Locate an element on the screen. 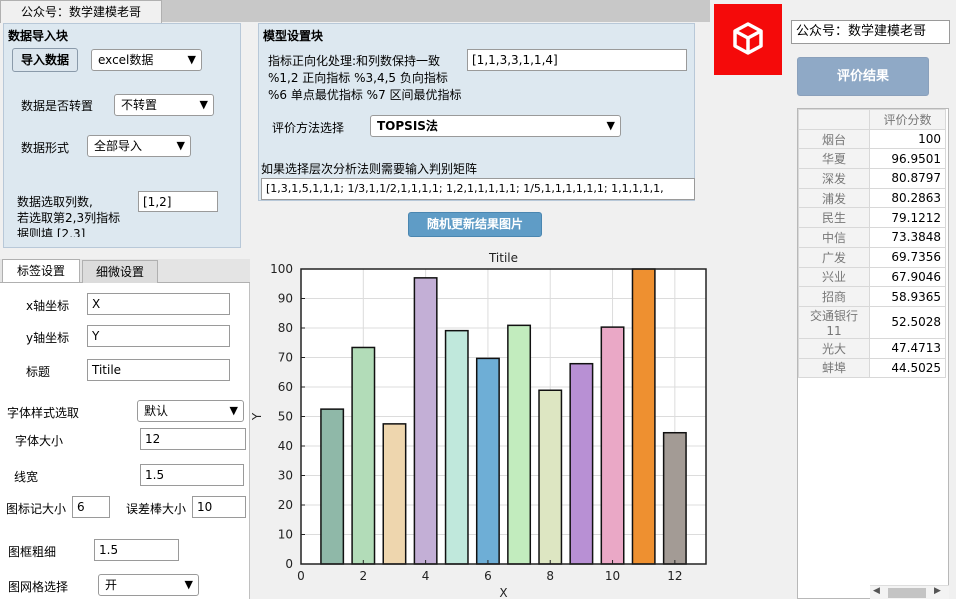 The image size is (956, 599). table-row: 中信 73.3848 is located at coordinates (872, 237).